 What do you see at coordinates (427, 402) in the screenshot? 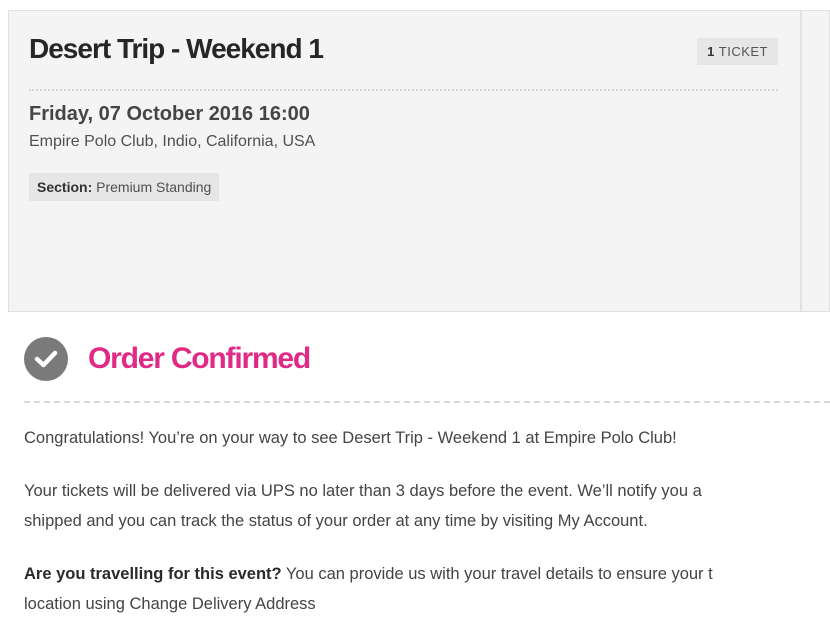
I see `dashed-divider` at bounding box center [427, 402].